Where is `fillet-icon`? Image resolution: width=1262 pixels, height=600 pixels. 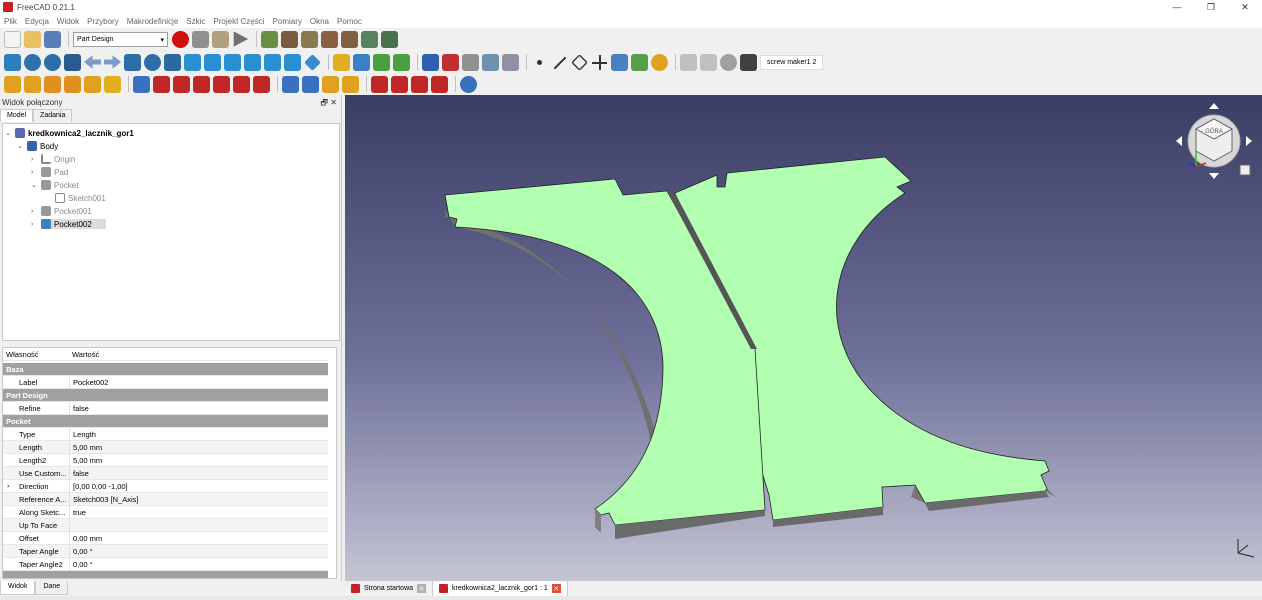 fillet-icon is located at coordinates (379, 84).